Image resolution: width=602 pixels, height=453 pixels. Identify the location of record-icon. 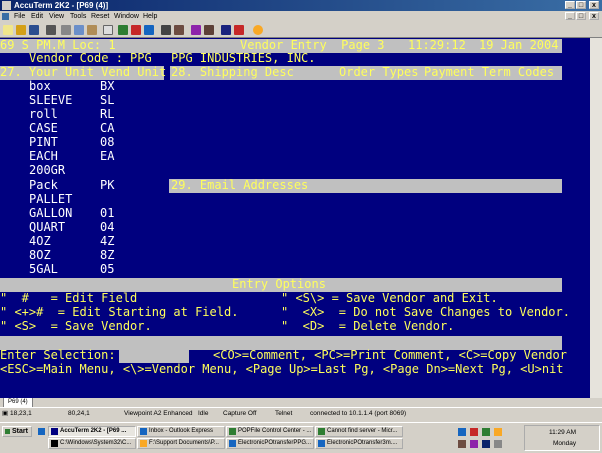
(136, 30).